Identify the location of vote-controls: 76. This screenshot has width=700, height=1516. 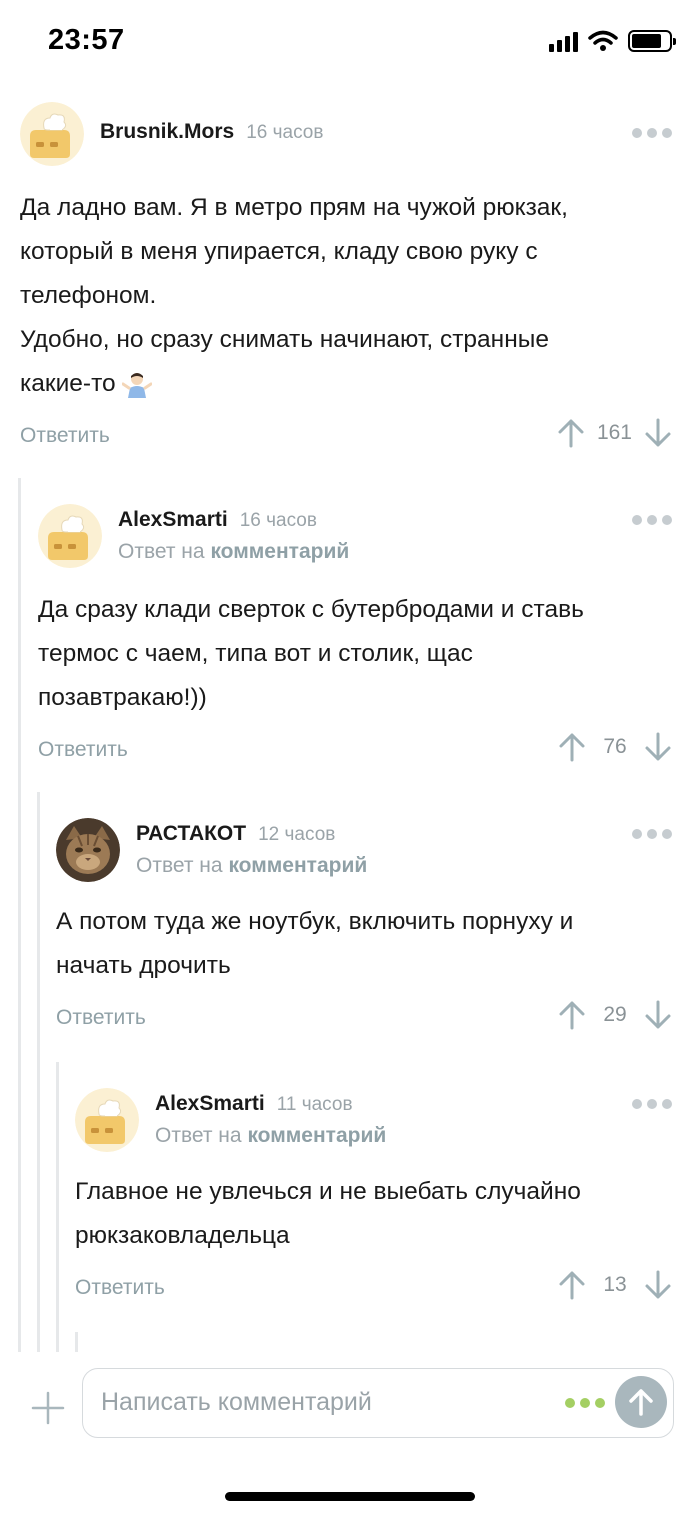
(615, 747).